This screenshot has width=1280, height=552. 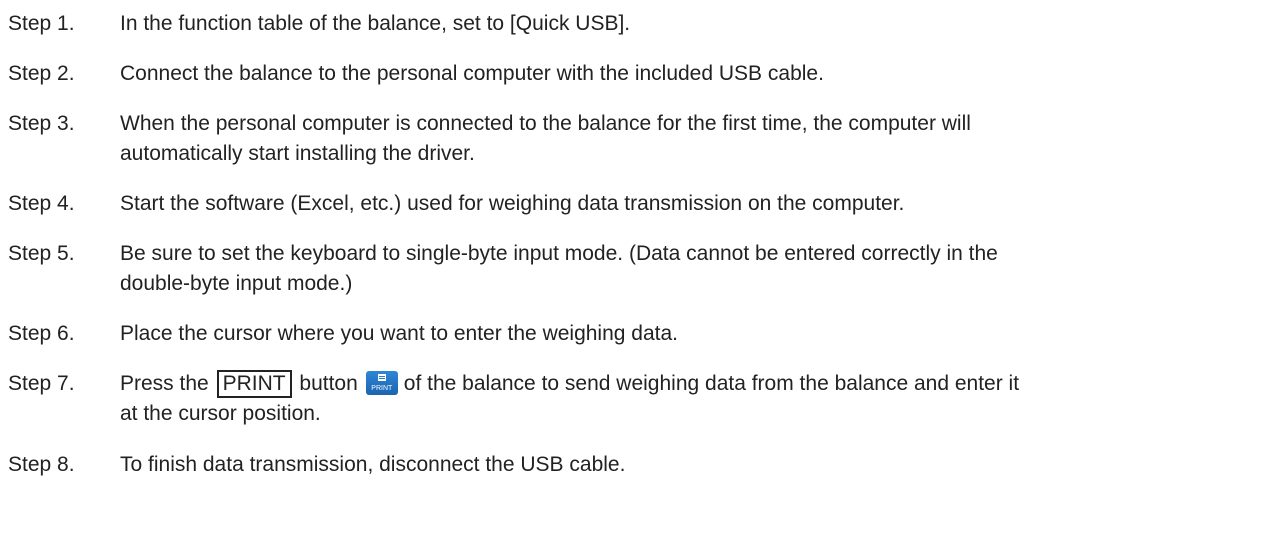 I want to click on print-key-icon-label: PRINT, so click(x=382, y=388).